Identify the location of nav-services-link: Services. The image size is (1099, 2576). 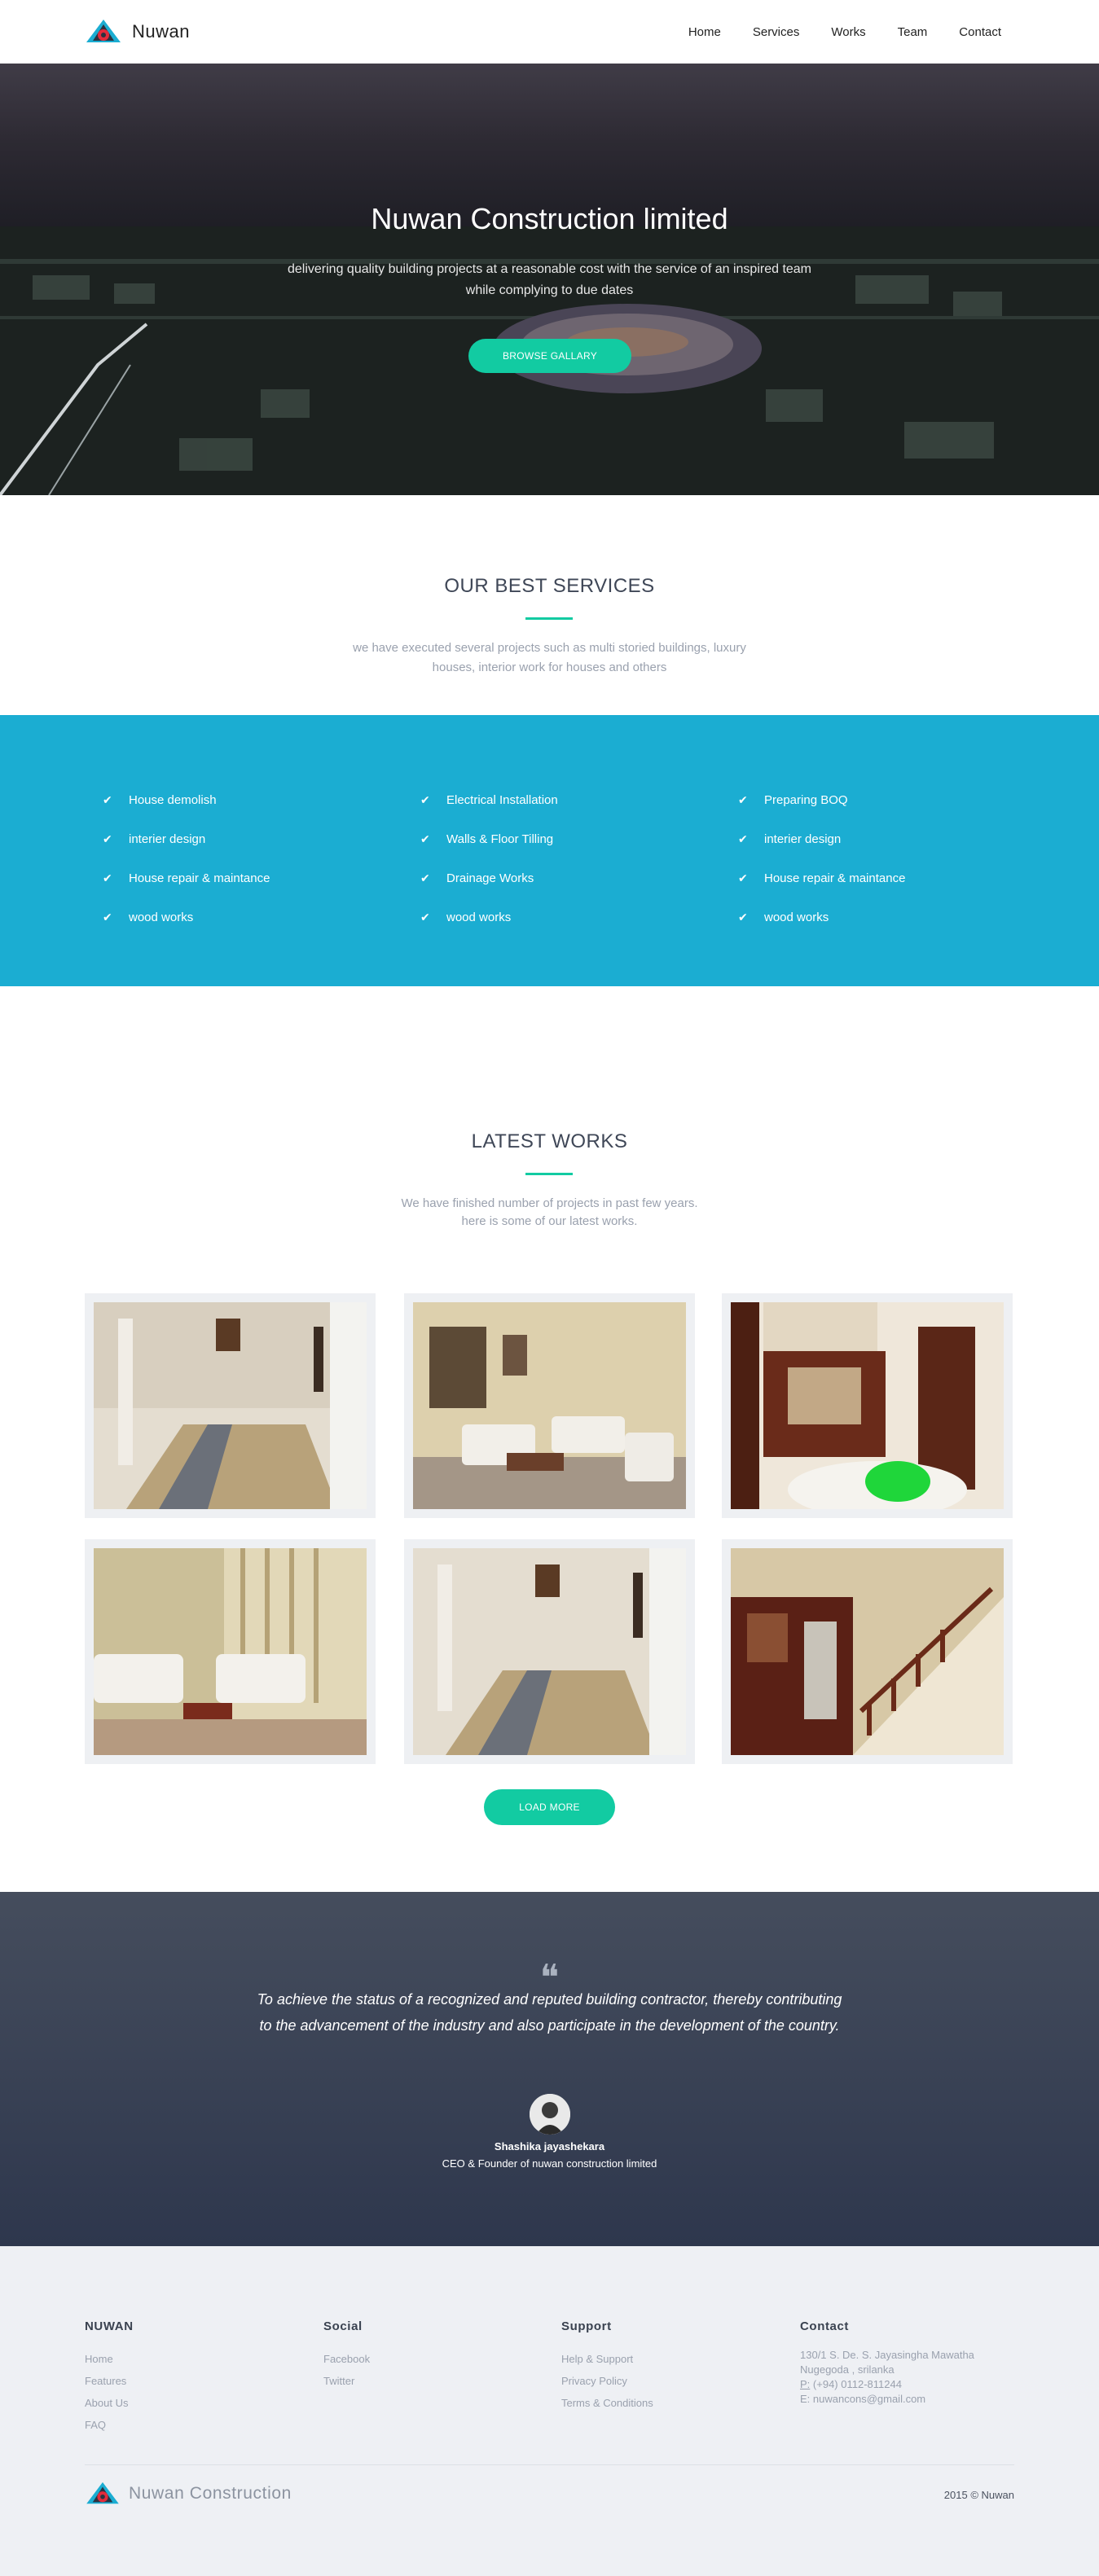
(777, 32).